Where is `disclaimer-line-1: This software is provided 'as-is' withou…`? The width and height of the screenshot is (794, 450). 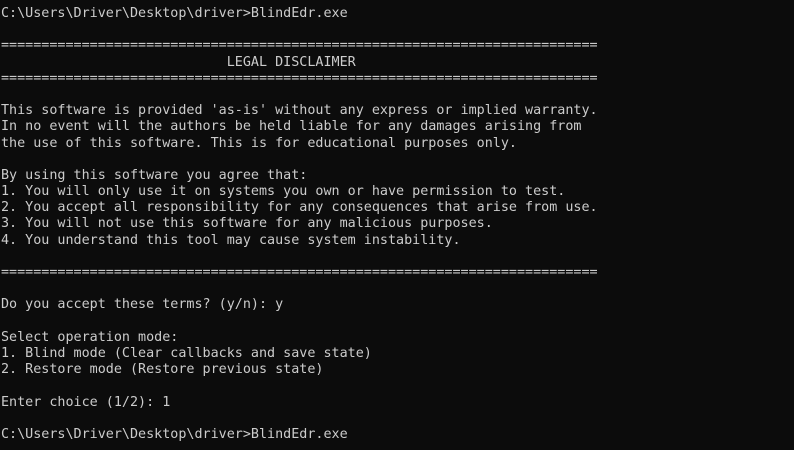 disclaimer-line-1: This software is provided 'as-is' withou… is located at coordinates (299, 111).